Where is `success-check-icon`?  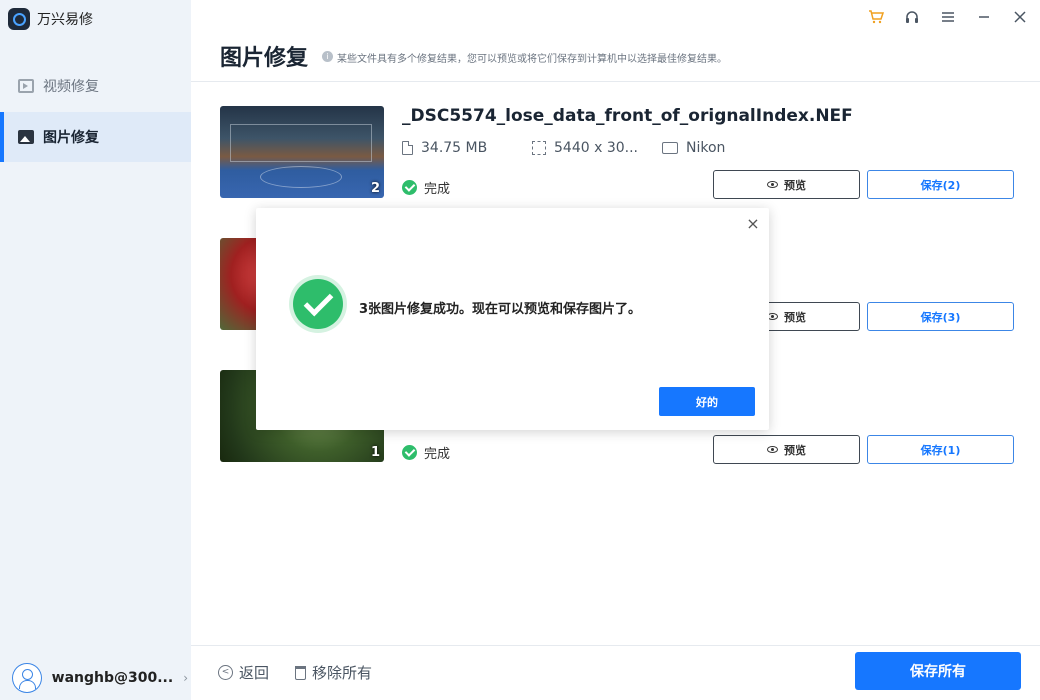 success-check-icon is located at coordinates (318, 304).